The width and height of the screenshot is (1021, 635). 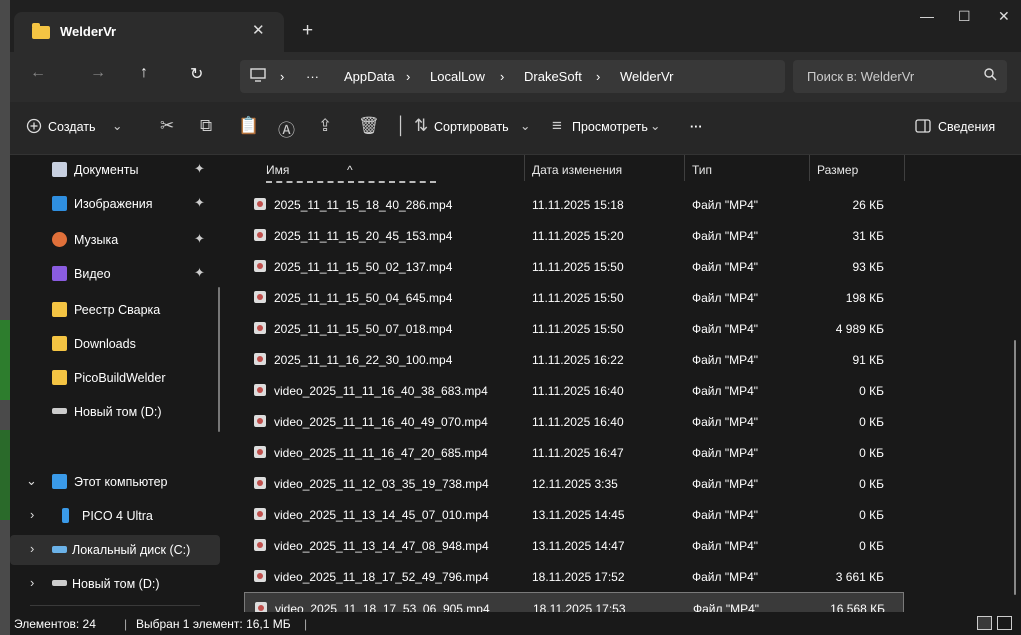 What do you see at coordinates (59, 481) in the screenshot?
I see `computer-icon` at bounding box center [59, 481].